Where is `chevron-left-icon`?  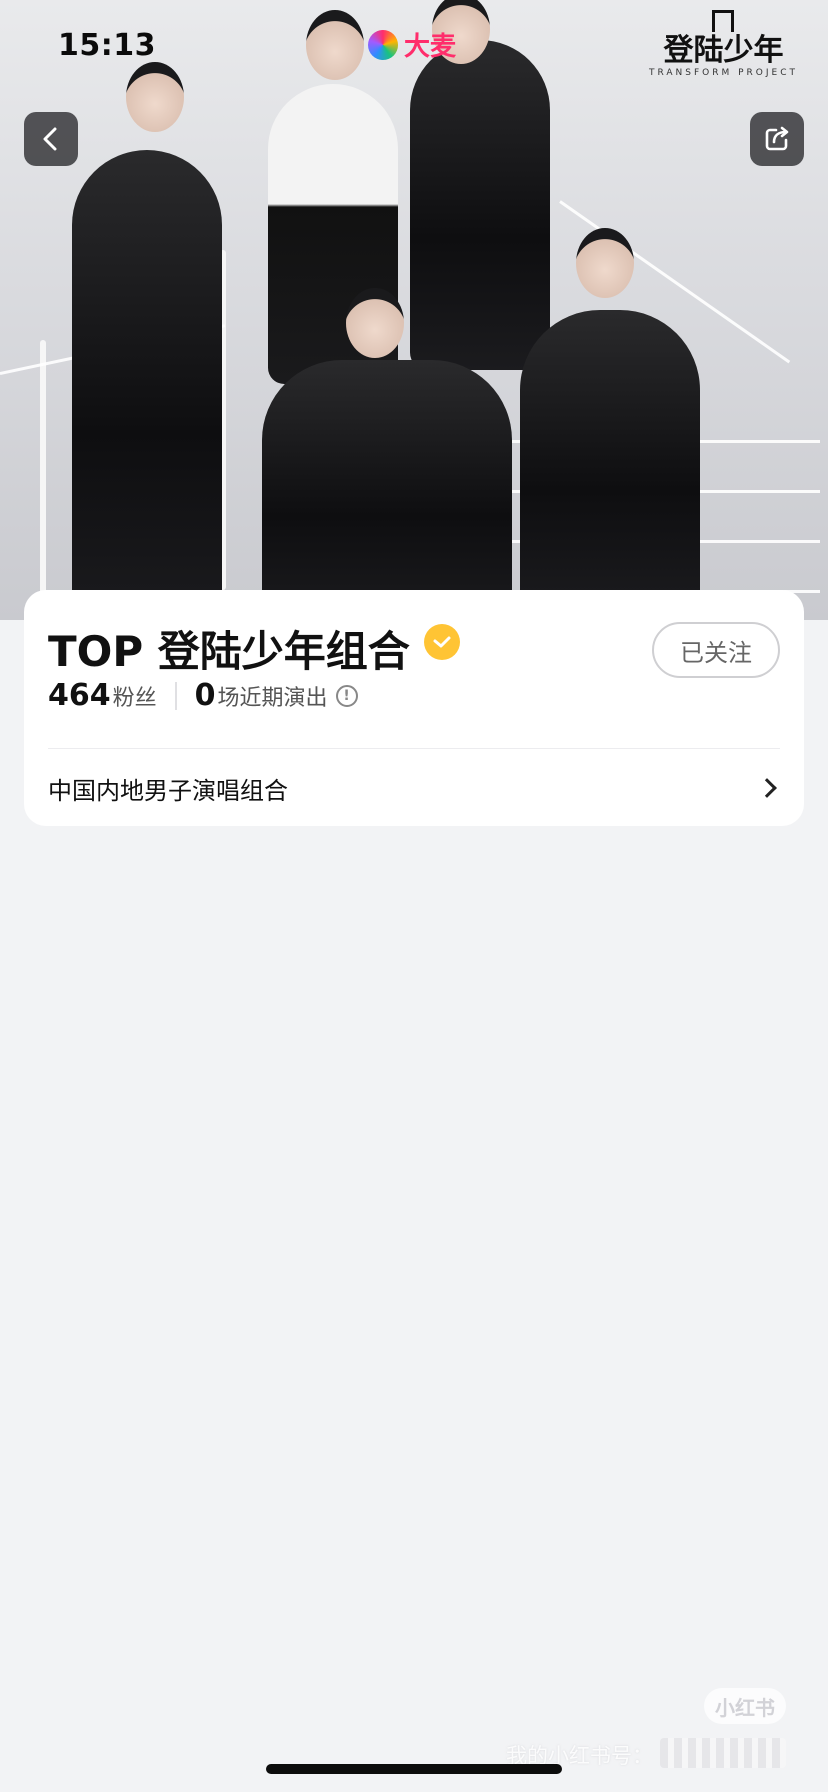
chevron-left-icon is located at coordinates (50, 139).